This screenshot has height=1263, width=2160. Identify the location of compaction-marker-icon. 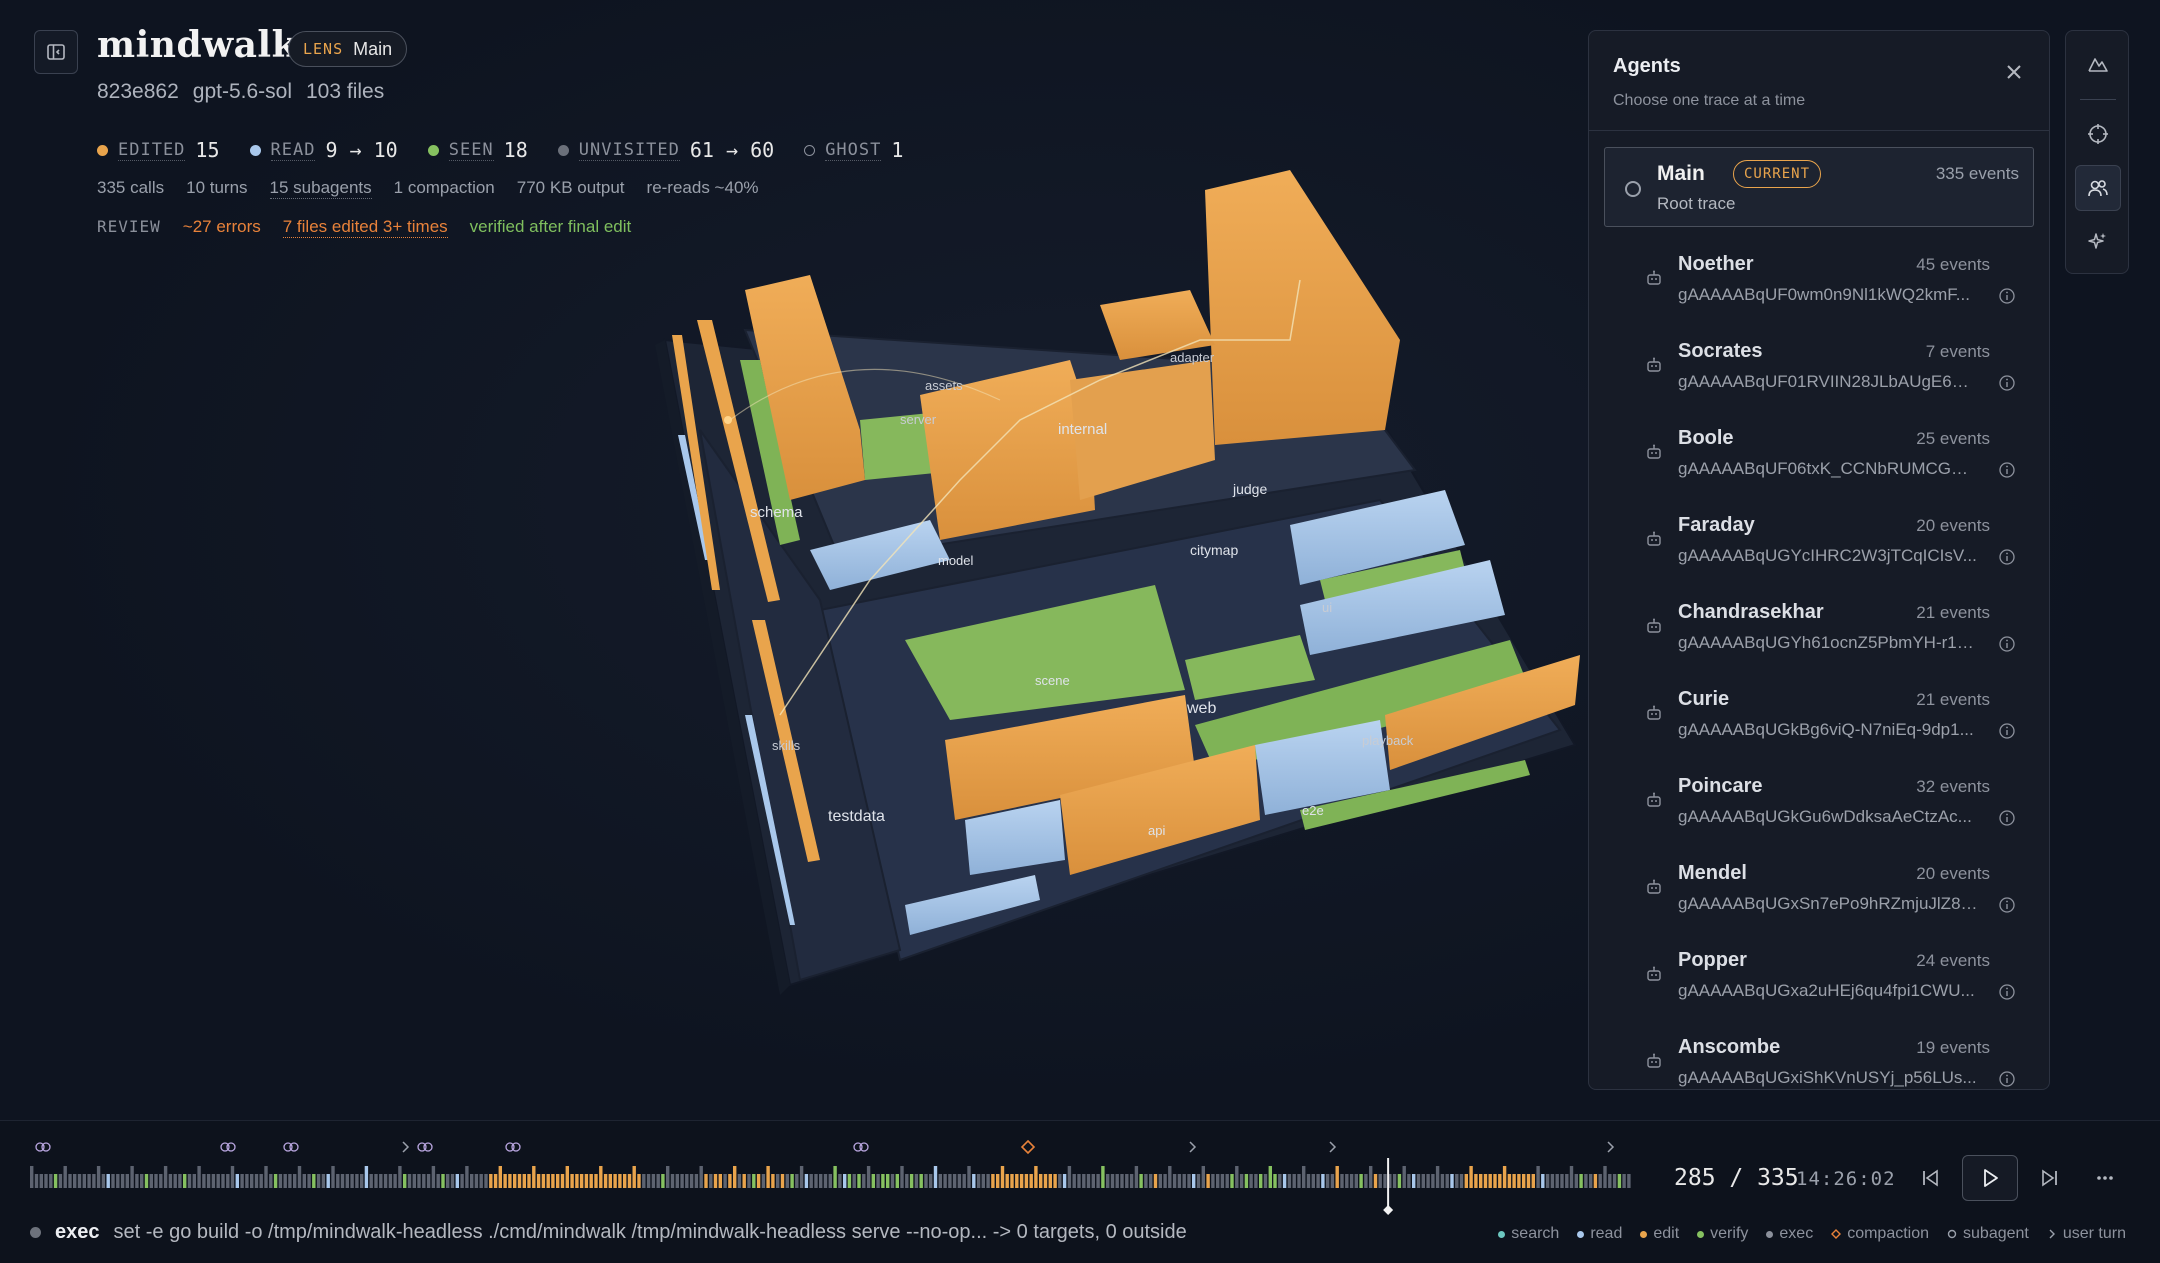
(1028, 1147).